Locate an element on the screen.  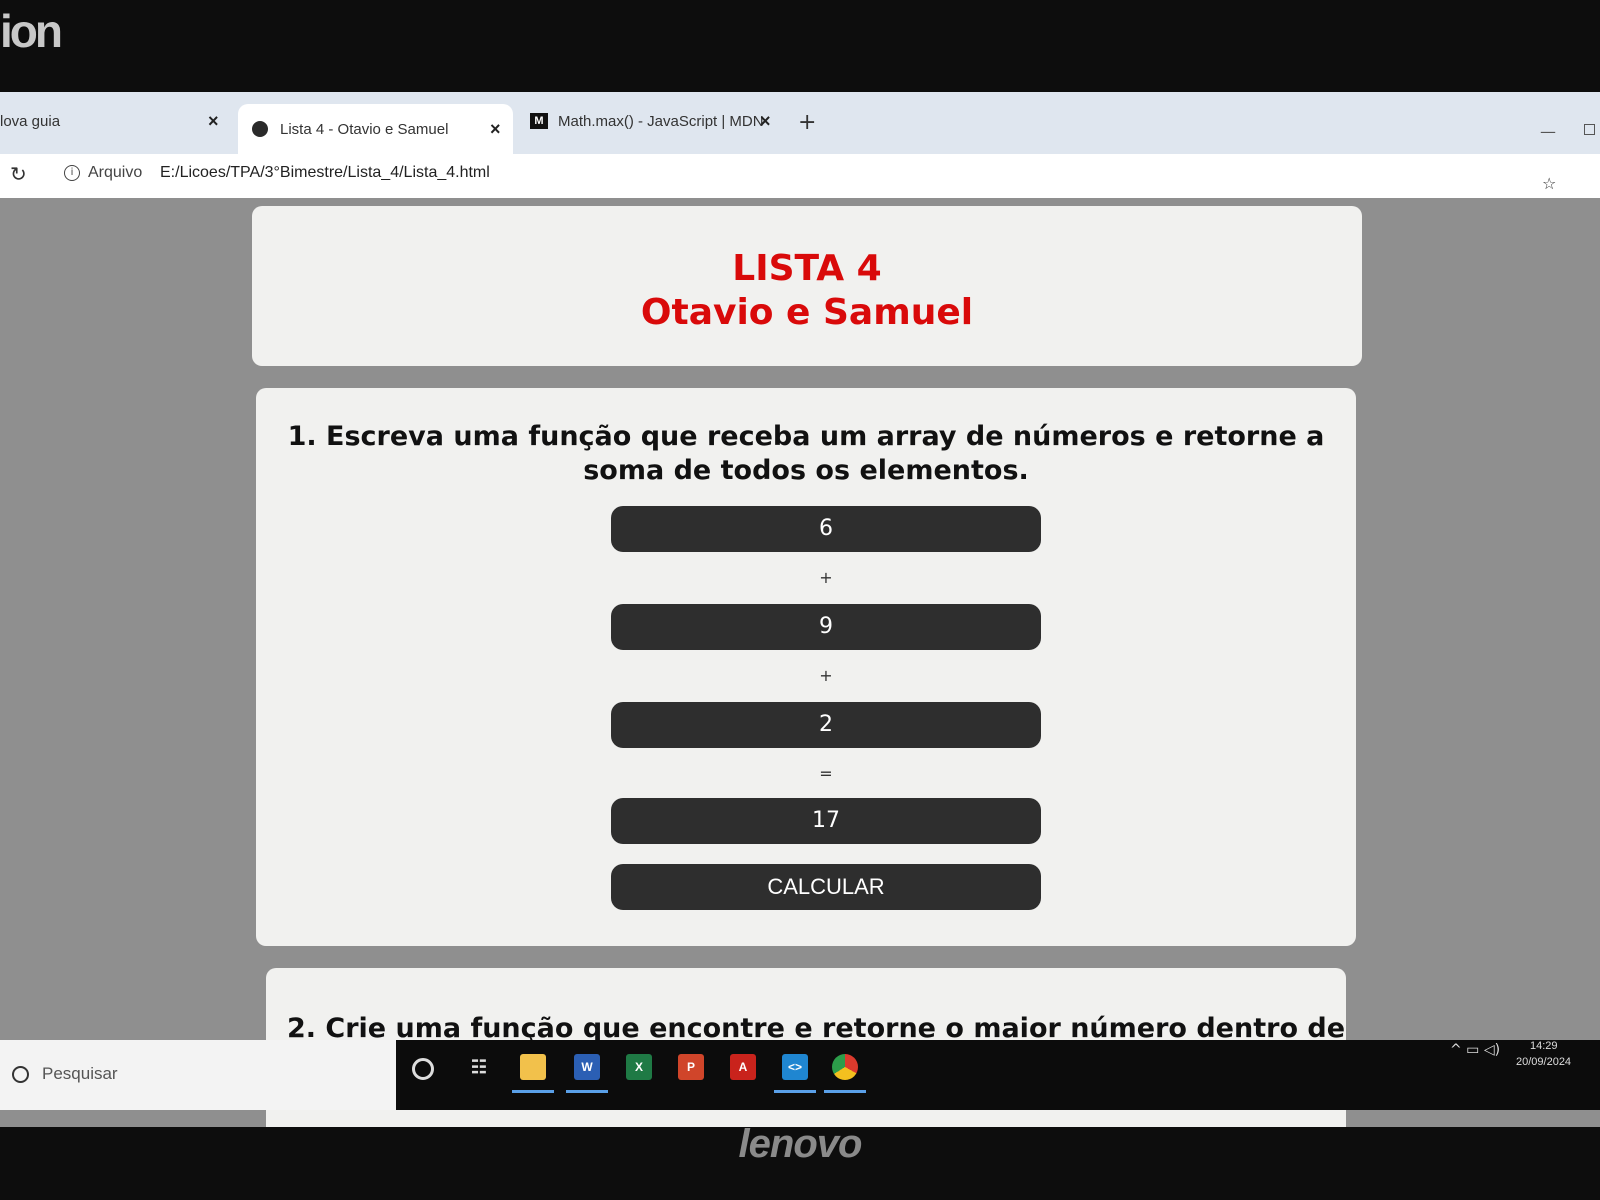
taskbar-search: Pesquisar is located at coordinates (198, 1075).